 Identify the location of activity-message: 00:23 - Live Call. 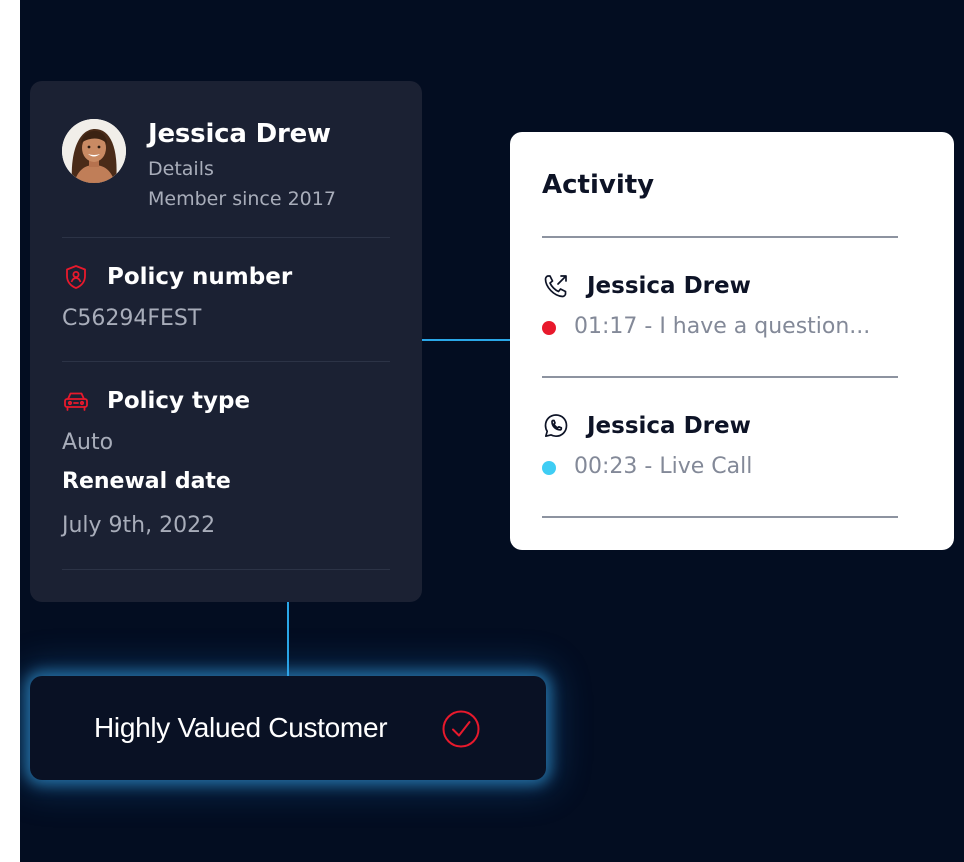
(663, 466).